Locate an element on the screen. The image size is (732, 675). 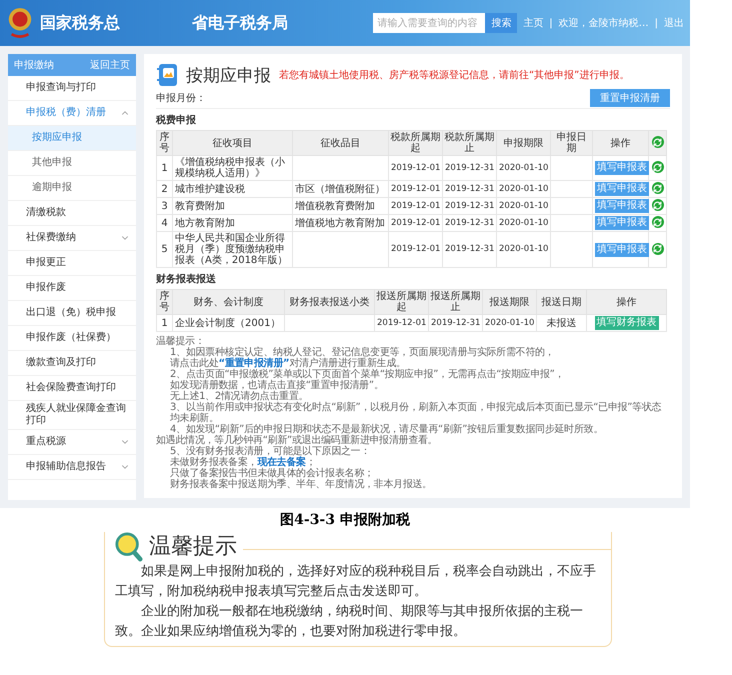
table-cell: 地方教育附加 is located at coordinates (232, 223).